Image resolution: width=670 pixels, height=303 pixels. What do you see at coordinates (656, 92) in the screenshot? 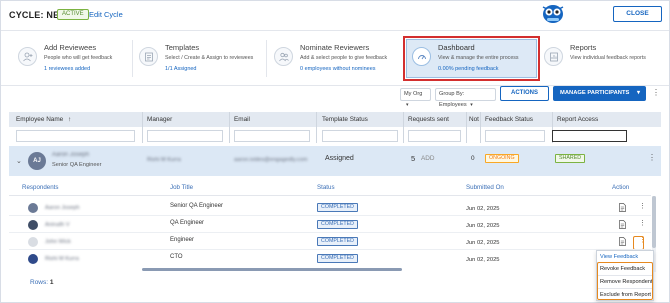
I see `more-options-icon: ⋮` at bounding box center [656, 92].